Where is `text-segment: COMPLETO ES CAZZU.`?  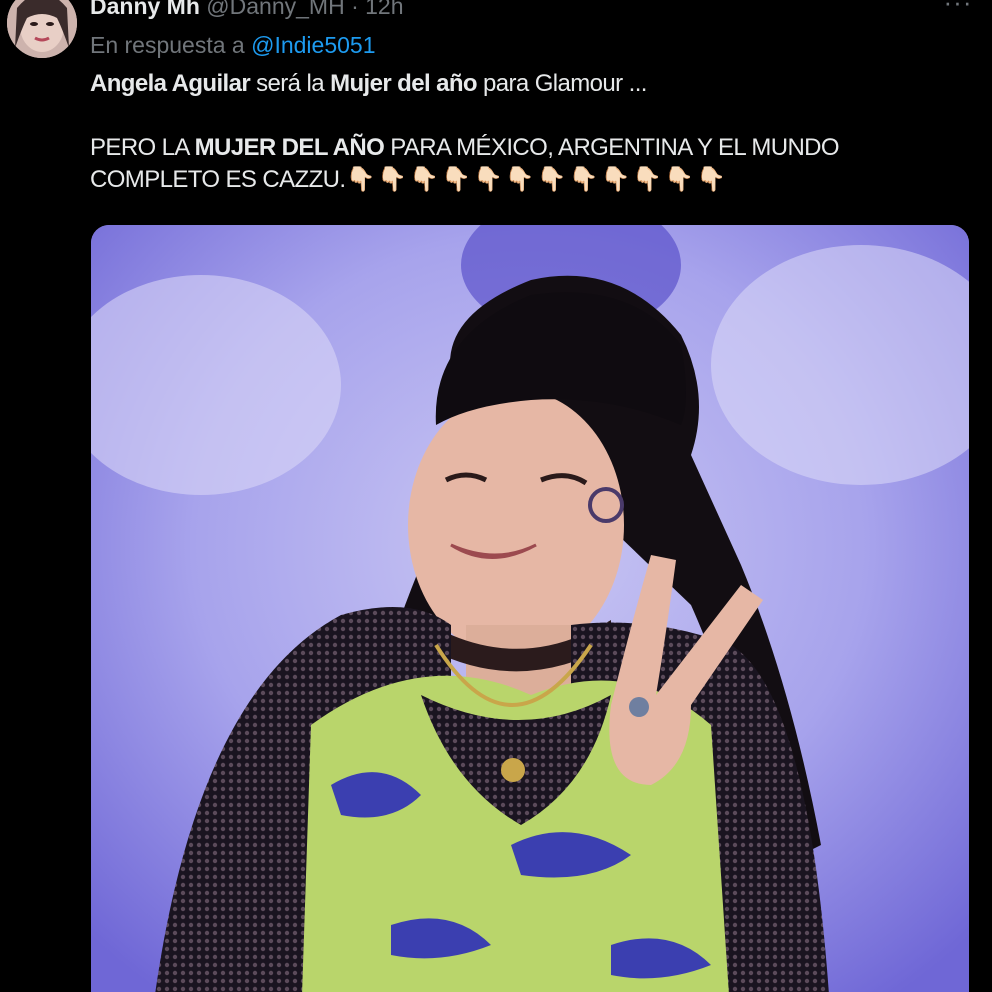
text-segment: COMPLETO ES CAZZU. is located at coordinates (218, 179).